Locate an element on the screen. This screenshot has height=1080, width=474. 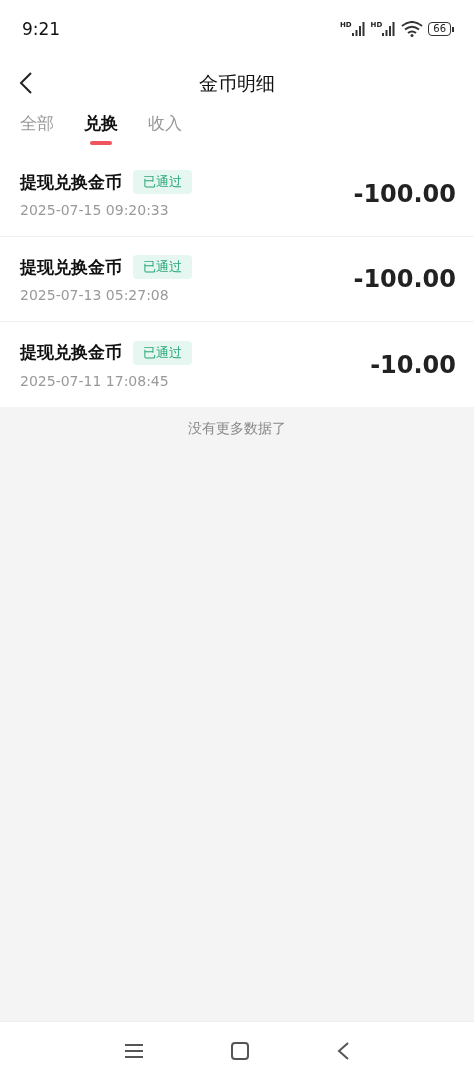
menu-icon is located at coordinates (134, 1051).